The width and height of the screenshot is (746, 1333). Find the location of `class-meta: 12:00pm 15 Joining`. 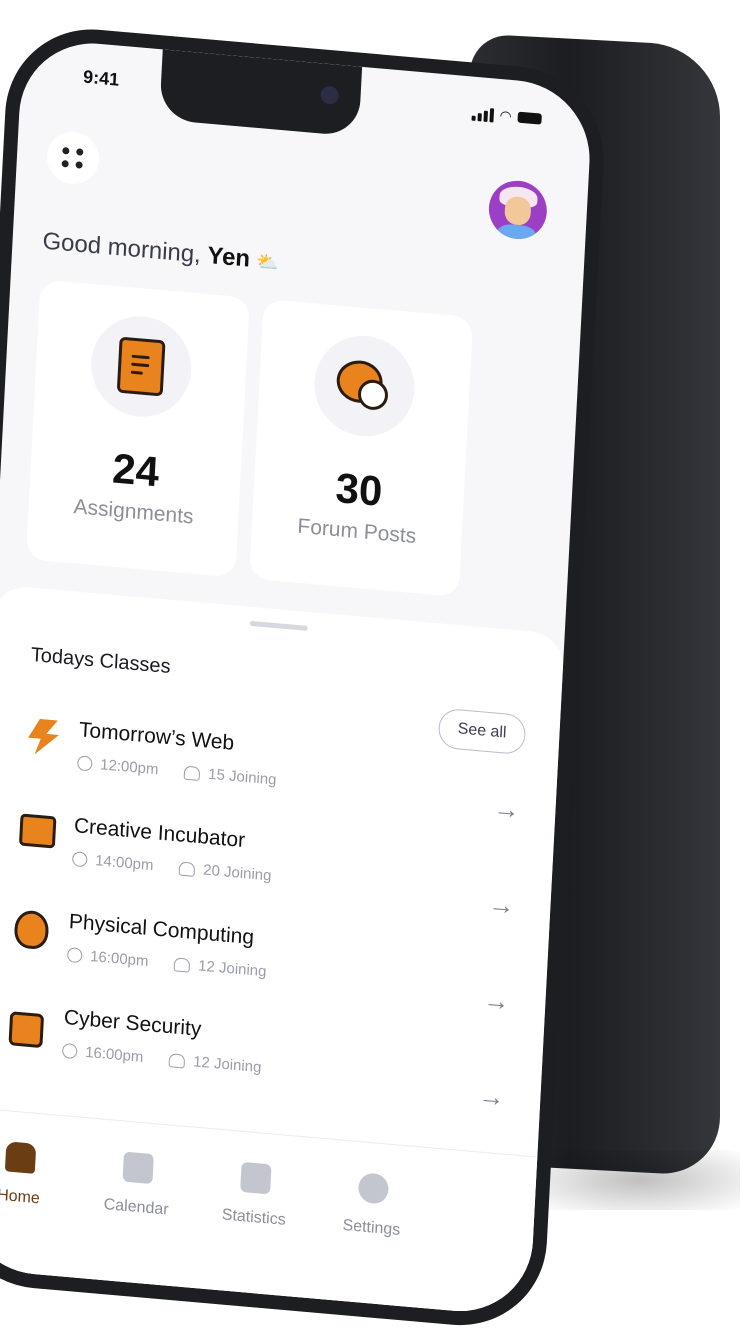

class-meta: 12:00pm 15 Joining is located at coordinates (176, 771).